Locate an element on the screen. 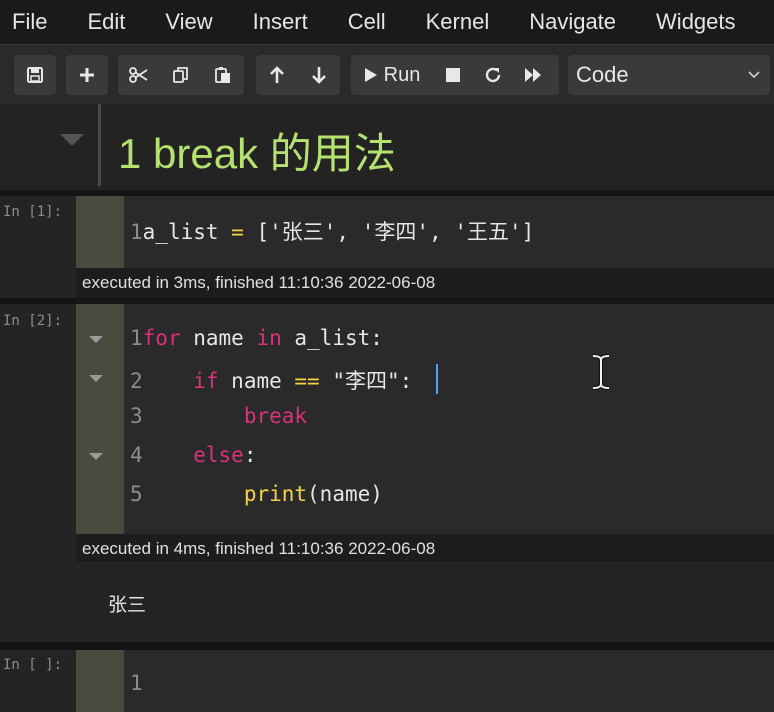  interrupt-button is located at coordinates (453, 75).